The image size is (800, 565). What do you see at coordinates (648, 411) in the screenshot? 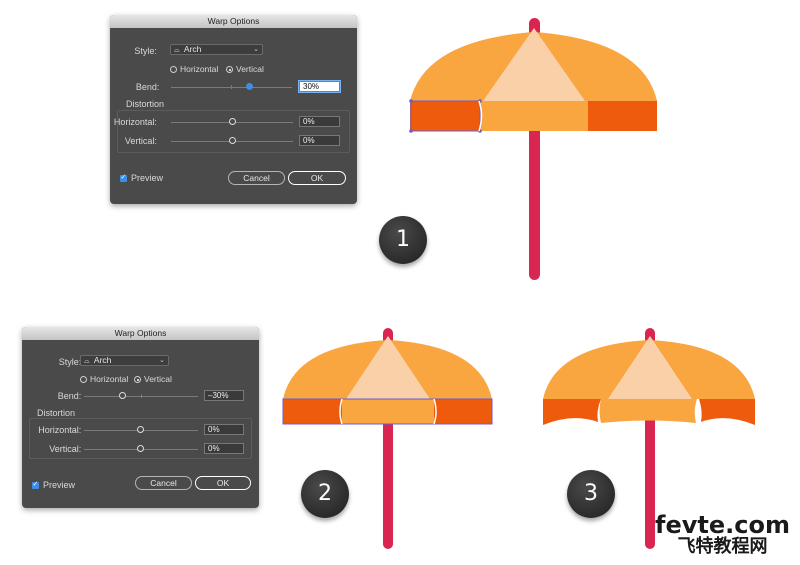
I see `umbrella-scallop-center` at bounding box center [648, 411].